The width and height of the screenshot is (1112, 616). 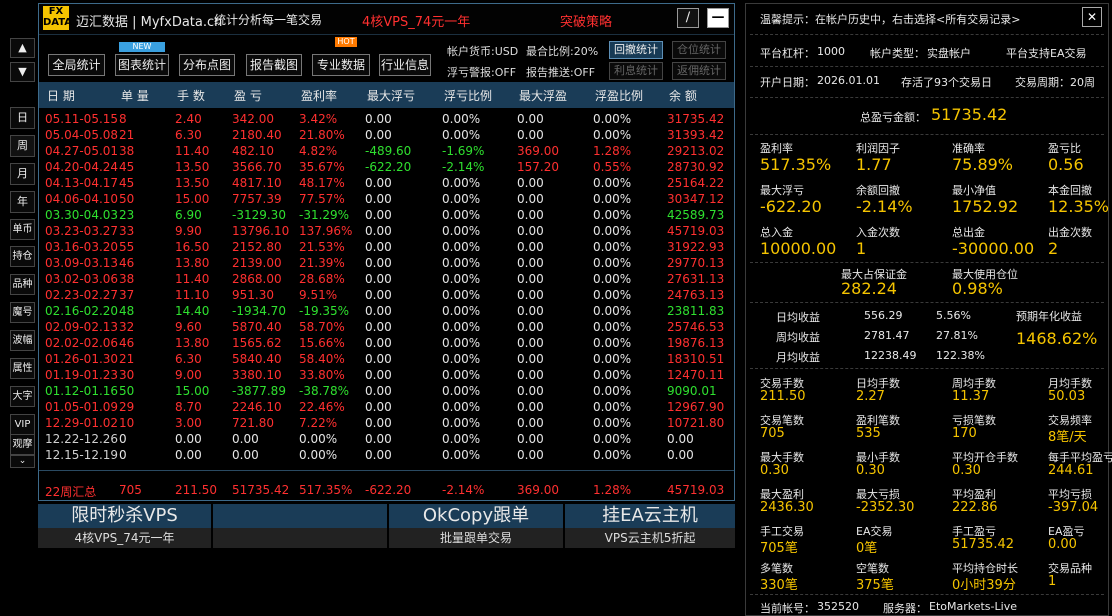 I want to click on cell-lots: 15.00, so click(x=192, y=391).